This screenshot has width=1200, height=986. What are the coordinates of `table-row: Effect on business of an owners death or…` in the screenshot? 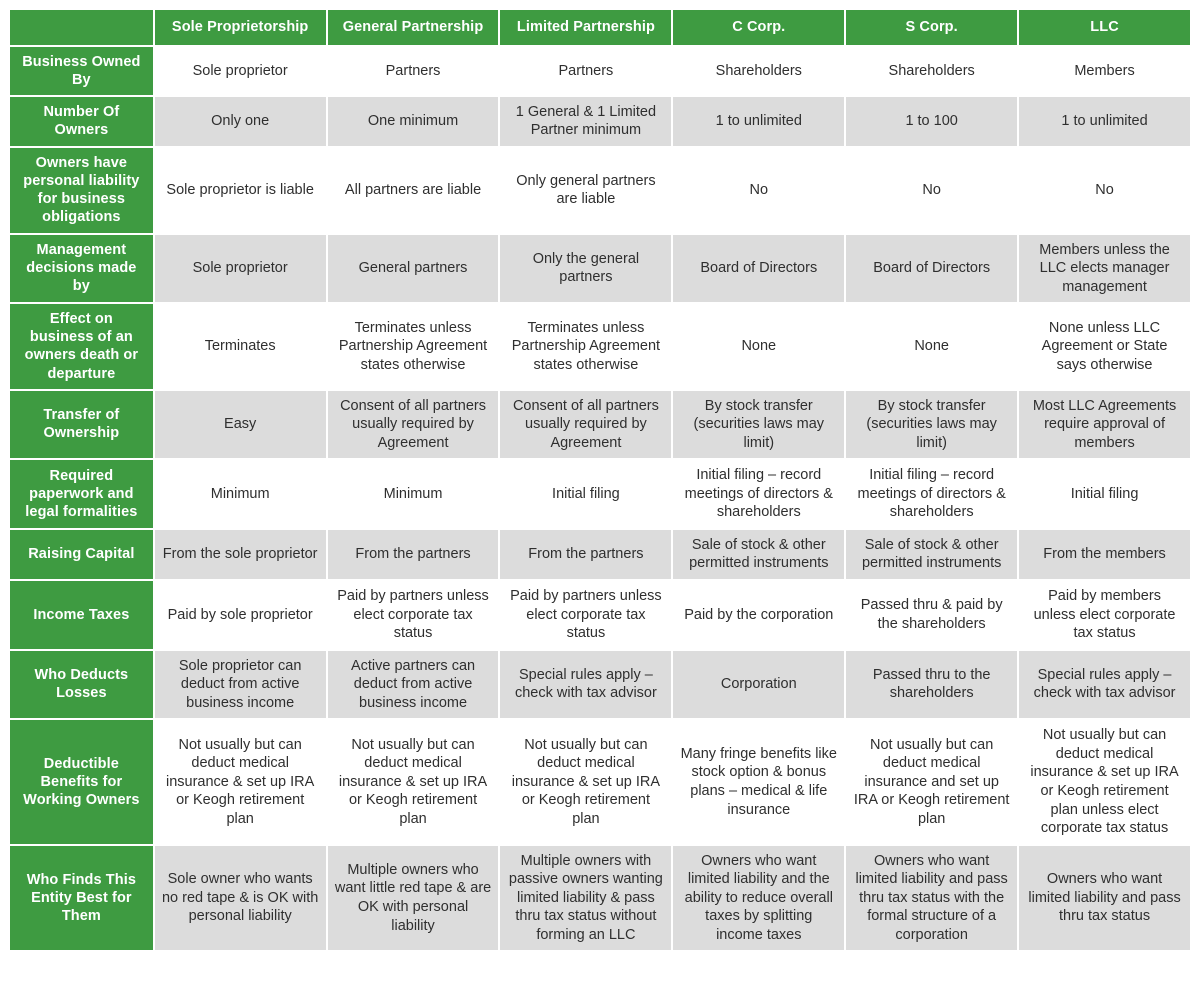 It's located at (600, 346).